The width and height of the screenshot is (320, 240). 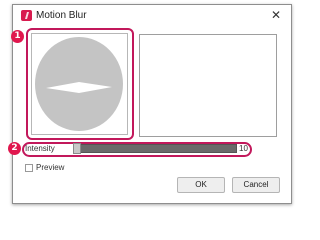 I want to click on app-logo-icon, so click(x=26, y=15).